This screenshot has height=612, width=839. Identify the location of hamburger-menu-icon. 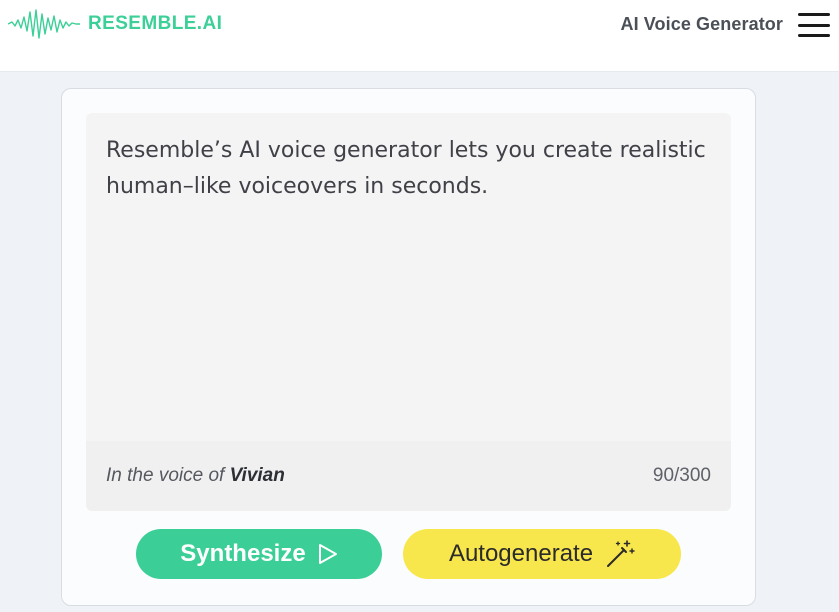
(814, 25).